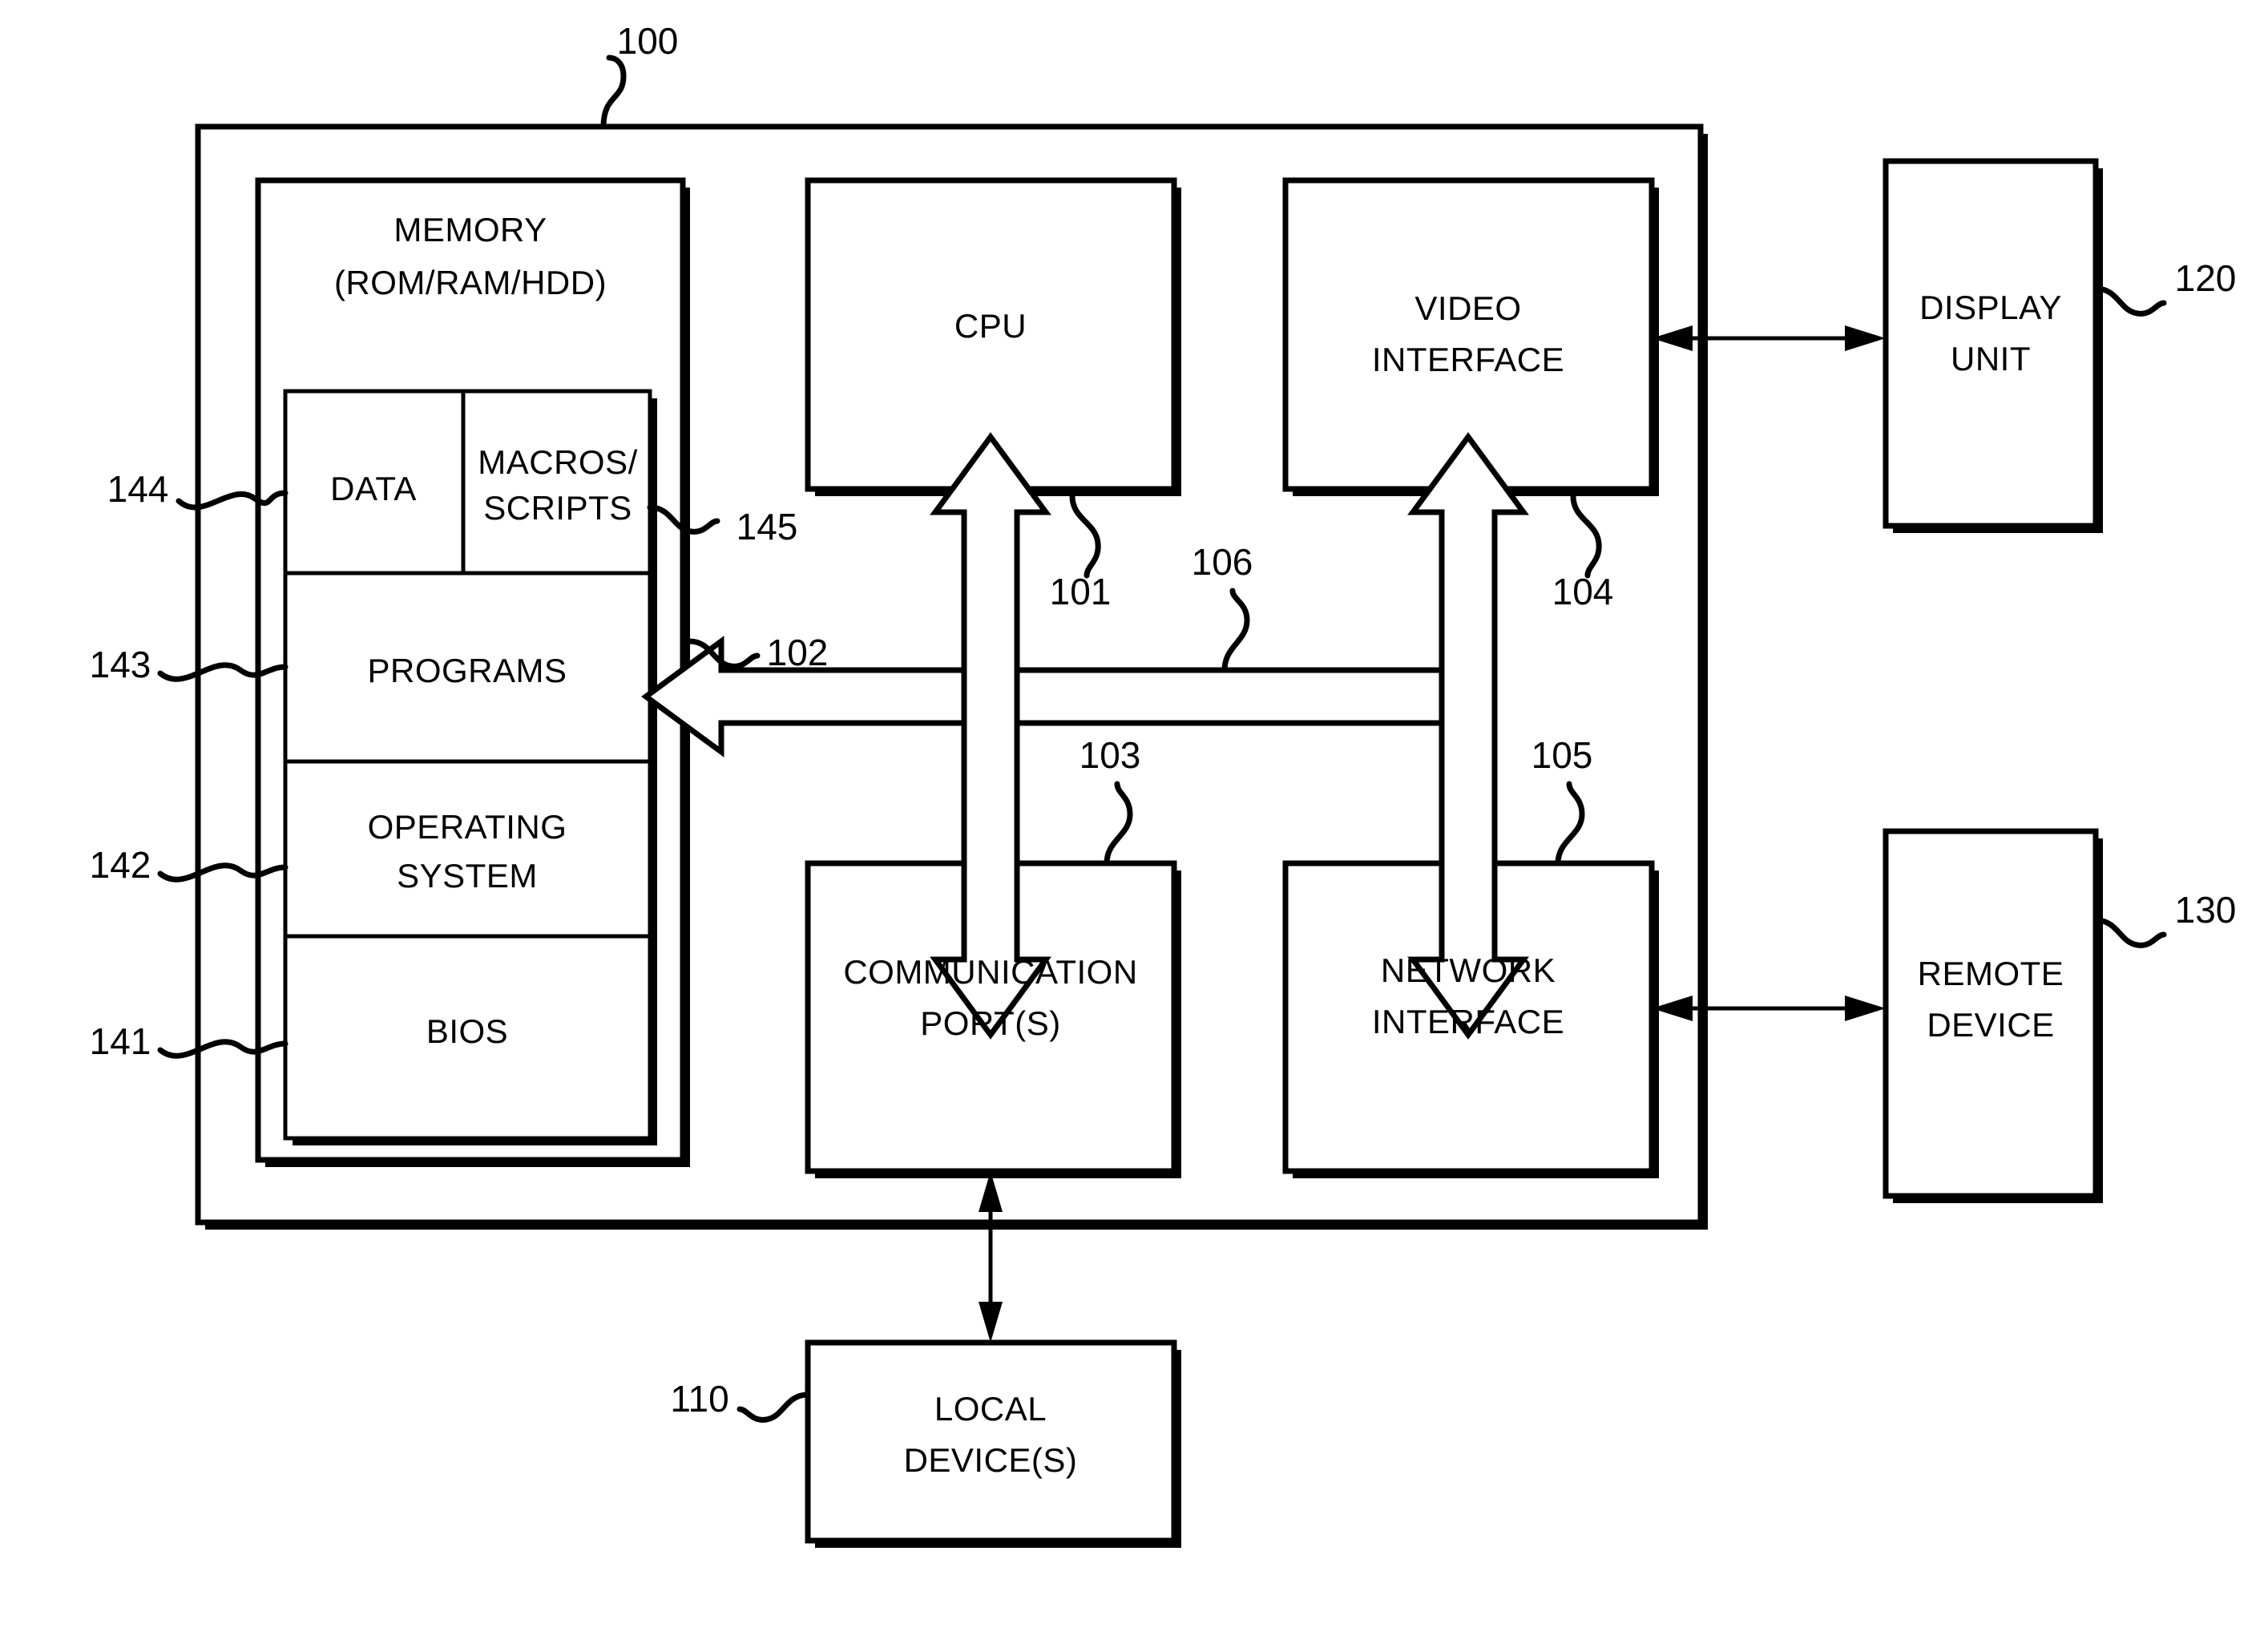 This screenshot has height=1640, width=2268. What do you see at coordinates (1562, 755) in the screenshot?
I see `ref-105: 105` at bounding box center [1562, 755].